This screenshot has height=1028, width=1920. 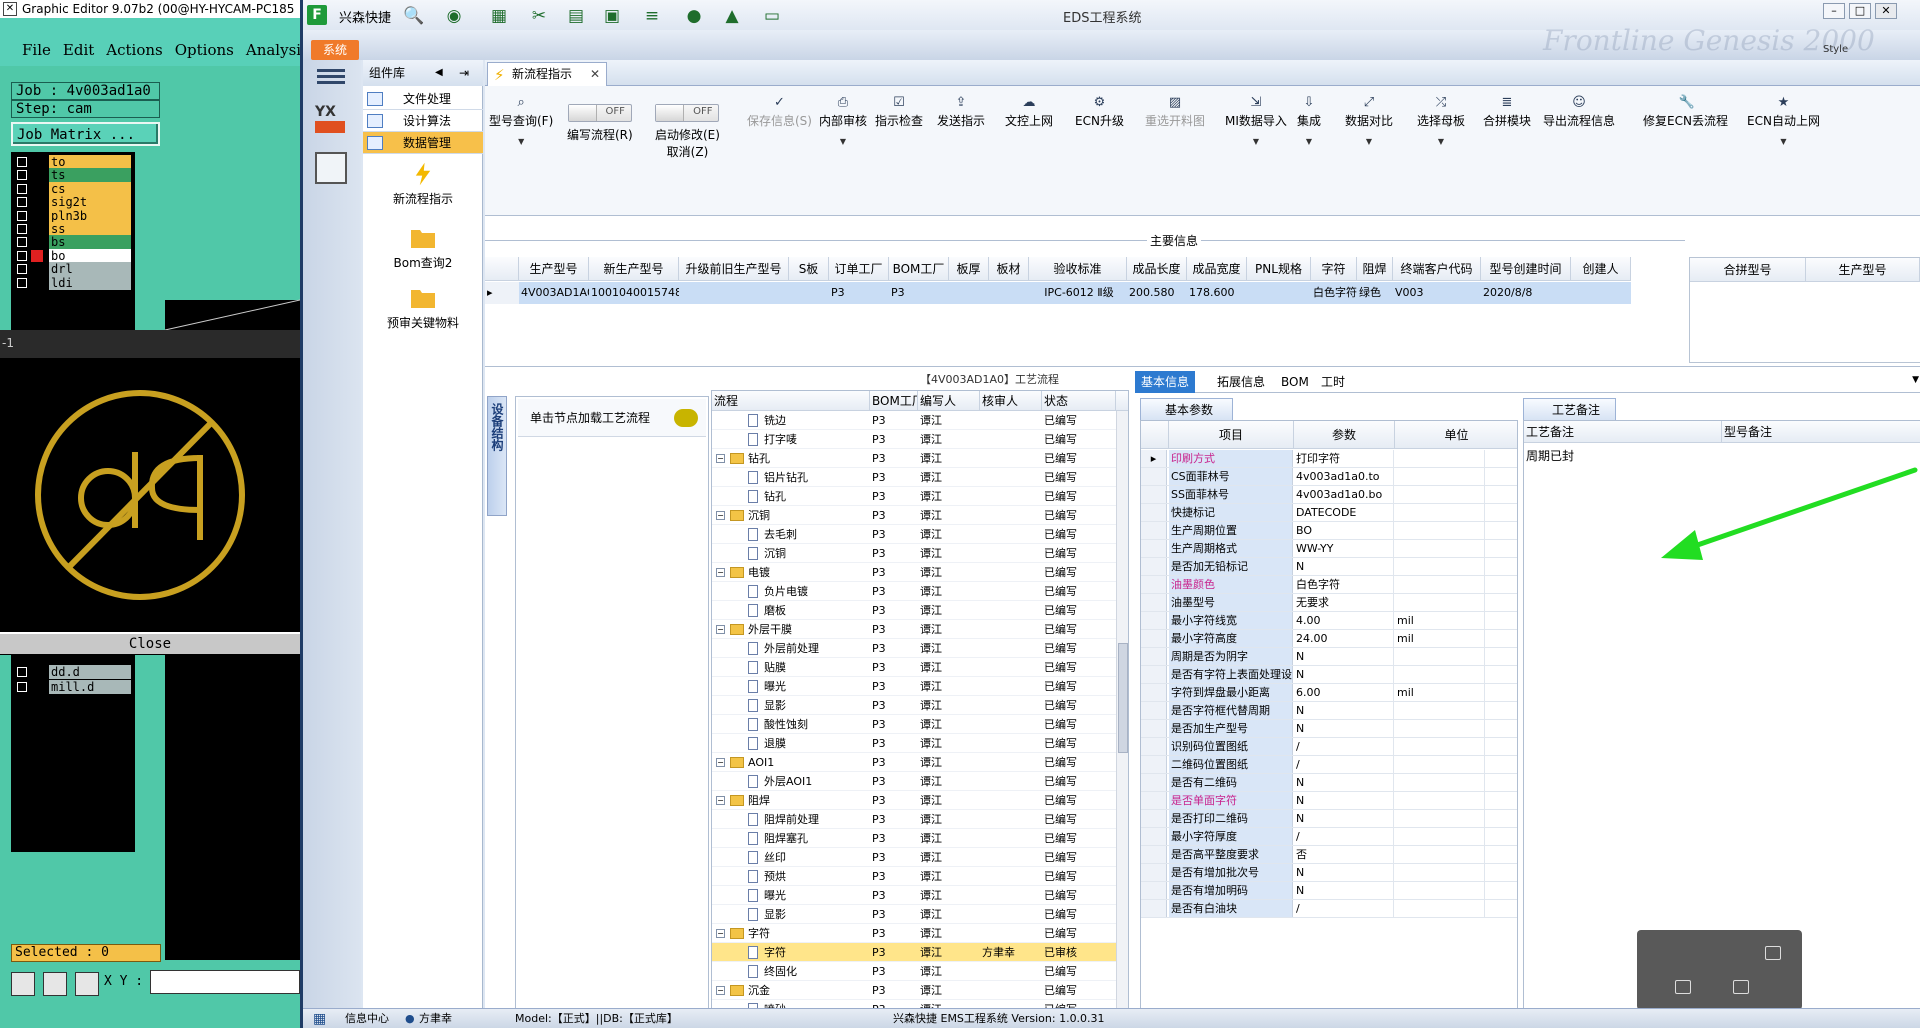 What do you see at coordinates (1329, 711) in the screenshot?
I see `param-row: 是否字符框代替周期 N` at bounding box center [1329, 711].